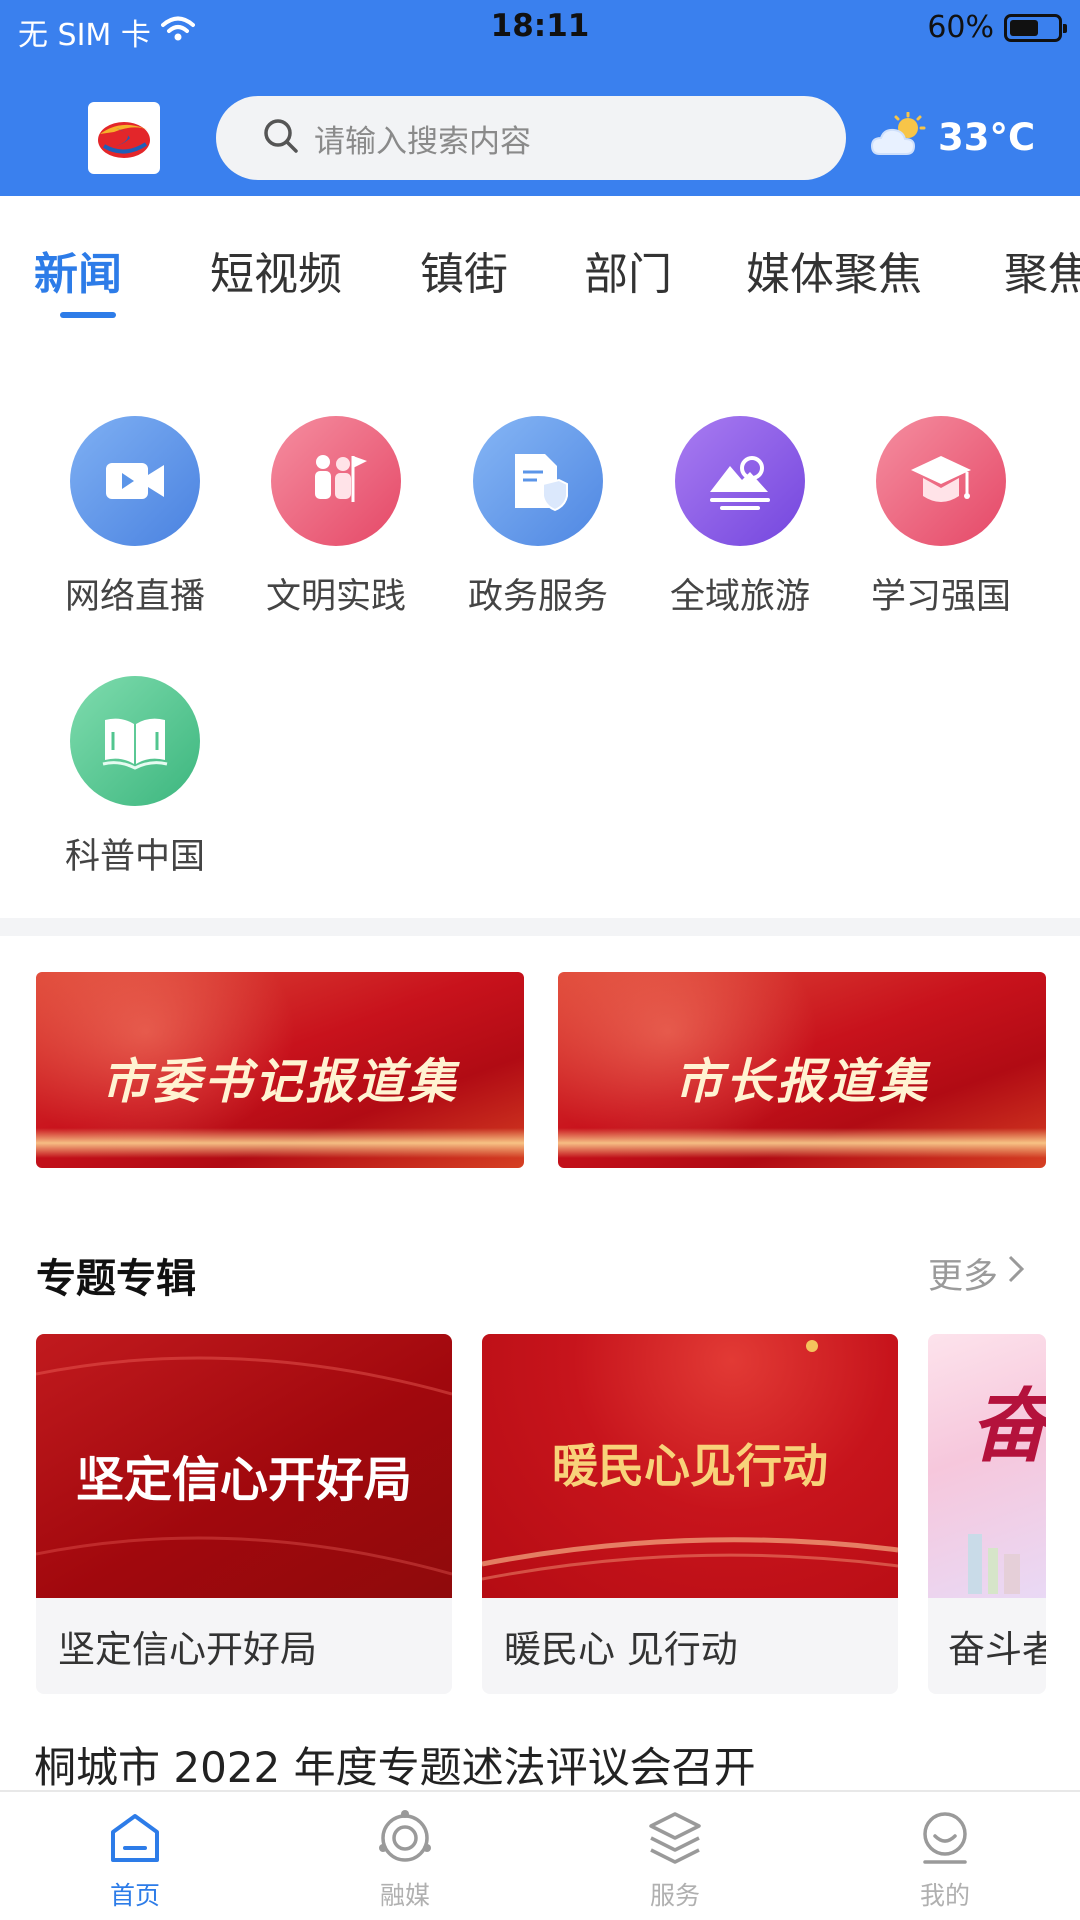 The image size is (1080, 1920). I want to click on home-icon, so click(135, 1838).